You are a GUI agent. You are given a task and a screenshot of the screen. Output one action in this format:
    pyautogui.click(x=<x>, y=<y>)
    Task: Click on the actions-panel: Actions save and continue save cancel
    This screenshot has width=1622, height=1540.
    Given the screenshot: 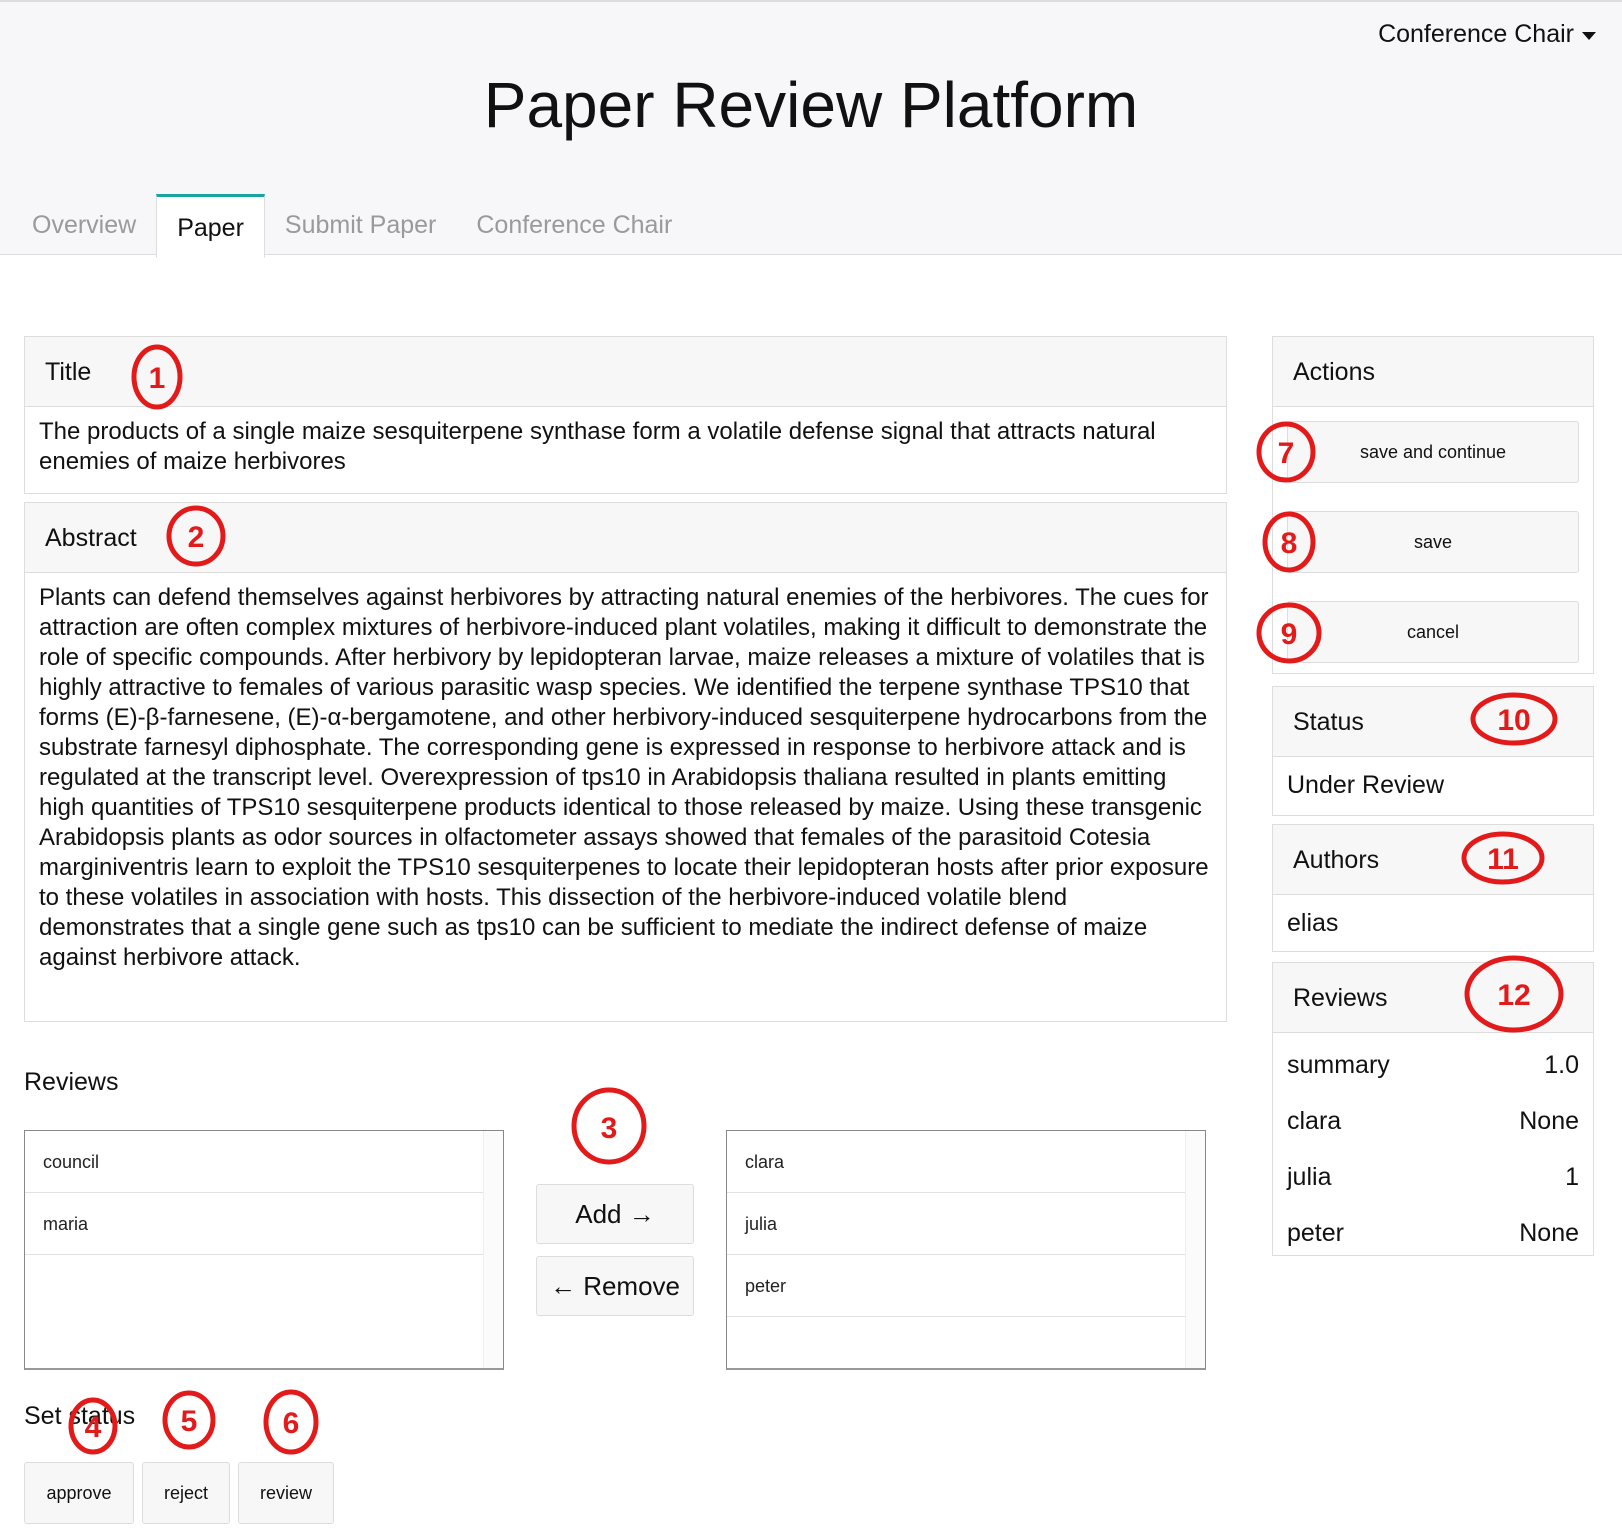 What is the action you would take?
    pyautogui.click(x=1433, y=505)
    